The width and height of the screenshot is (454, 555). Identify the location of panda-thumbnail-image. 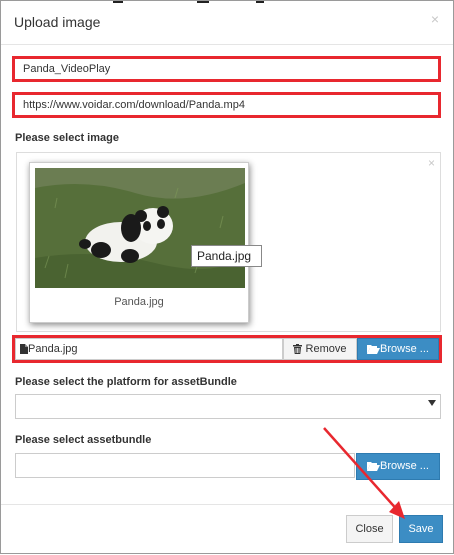
(140, 228).